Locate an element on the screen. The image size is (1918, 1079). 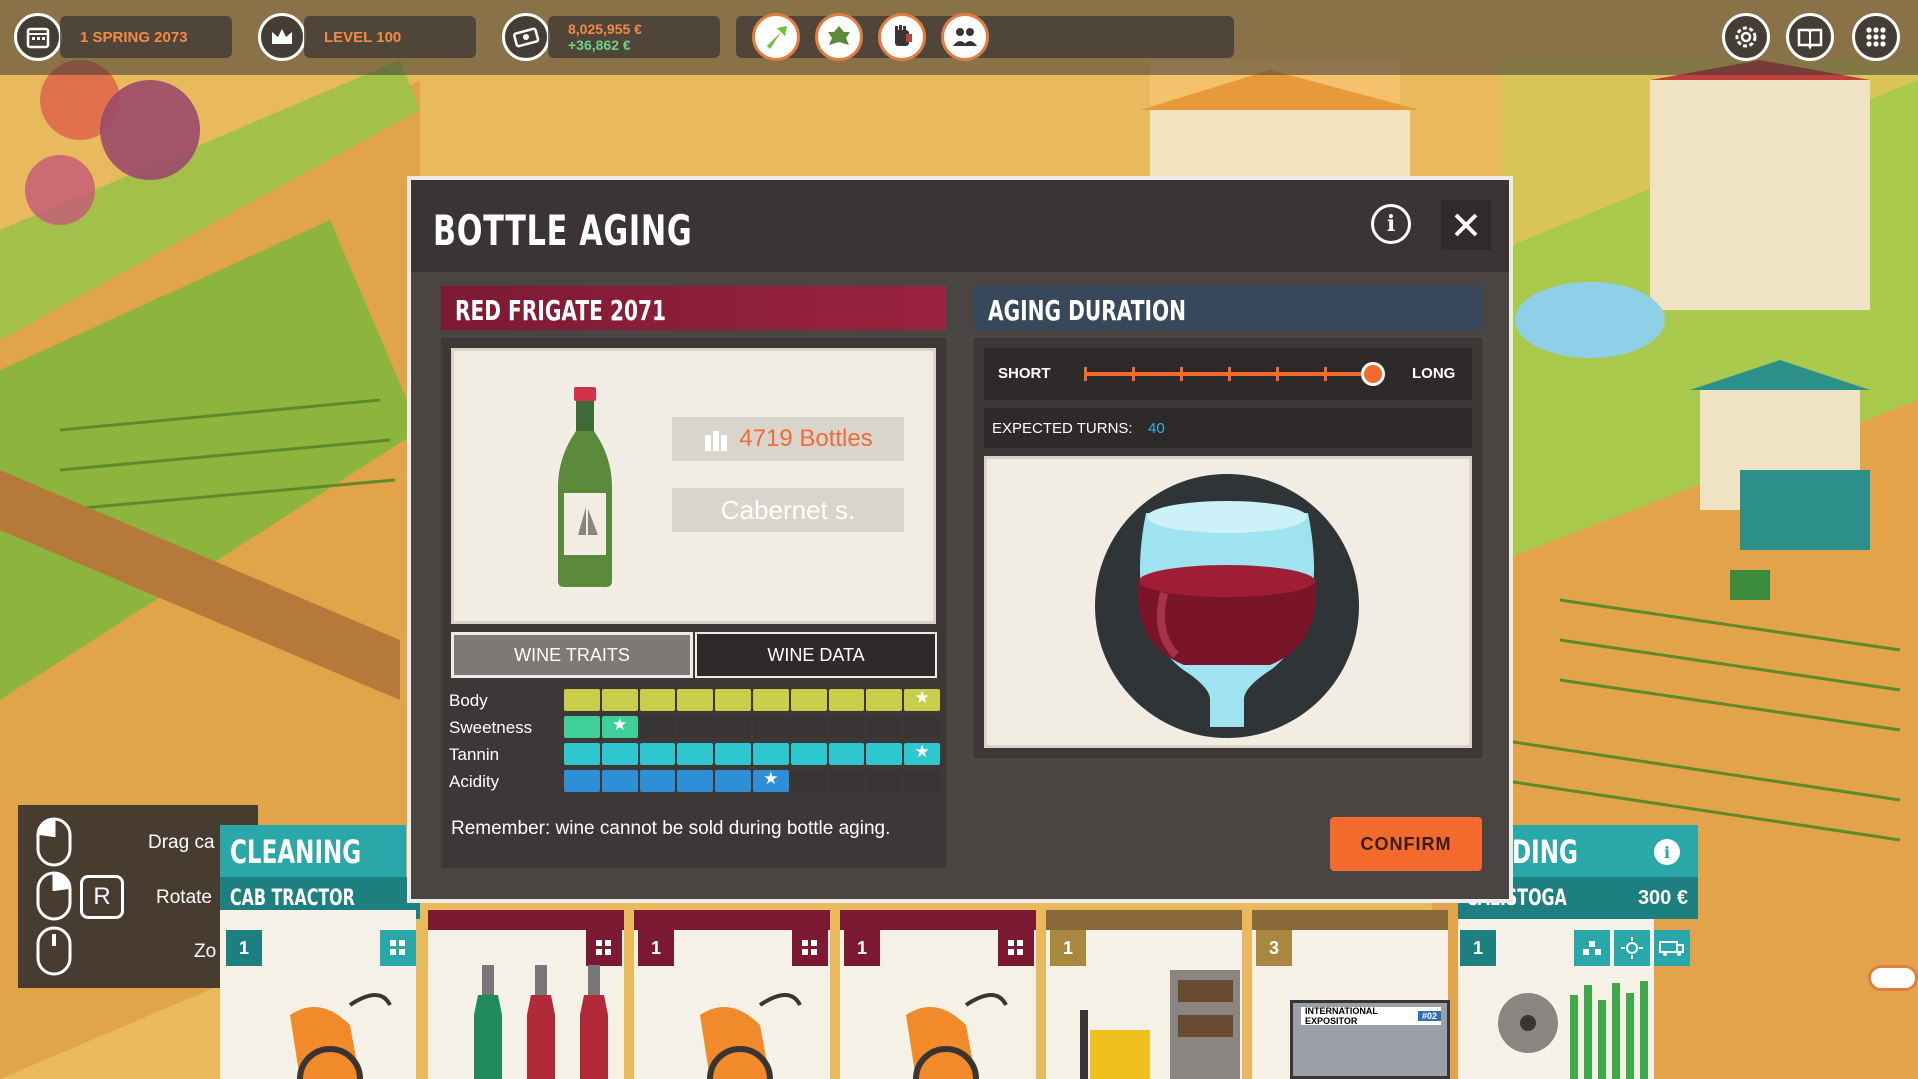
cleaning-grid-button is located at coordinates (398, 948).